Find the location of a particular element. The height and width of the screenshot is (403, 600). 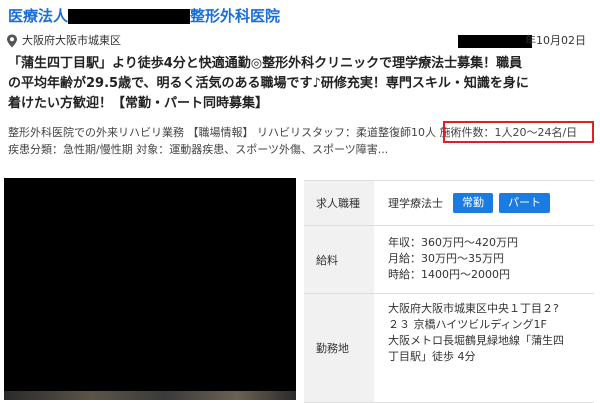

job-type-label: 求人職種 is located at coordinates (339, 203).